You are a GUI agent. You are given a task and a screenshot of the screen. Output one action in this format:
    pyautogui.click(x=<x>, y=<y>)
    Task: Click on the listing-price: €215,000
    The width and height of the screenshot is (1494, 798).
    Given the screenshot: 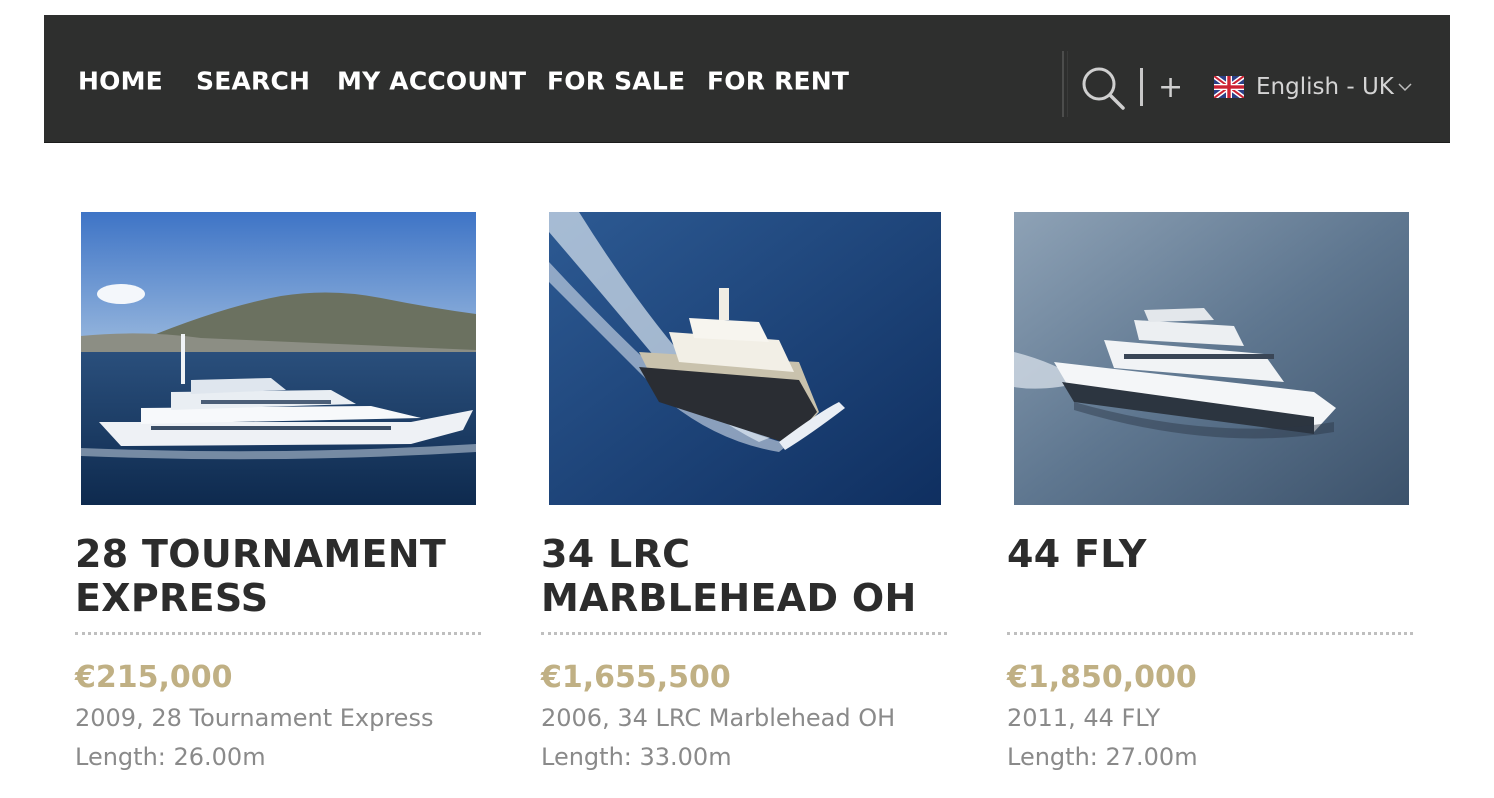 What is the action you would take?
    pyautogui.click(x=154, y=677)
    